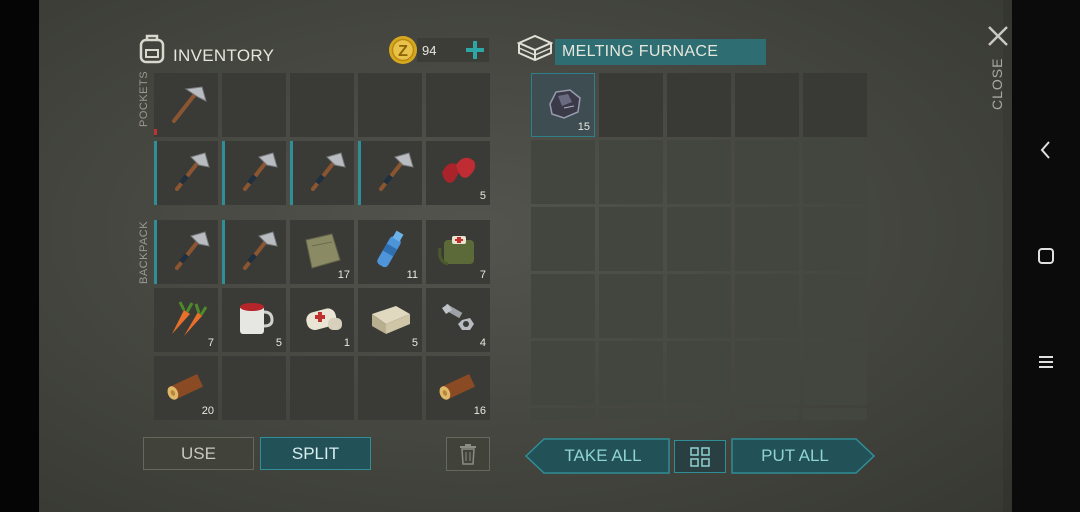  I want to click on inventory-slot: 16, so click(458, 388).